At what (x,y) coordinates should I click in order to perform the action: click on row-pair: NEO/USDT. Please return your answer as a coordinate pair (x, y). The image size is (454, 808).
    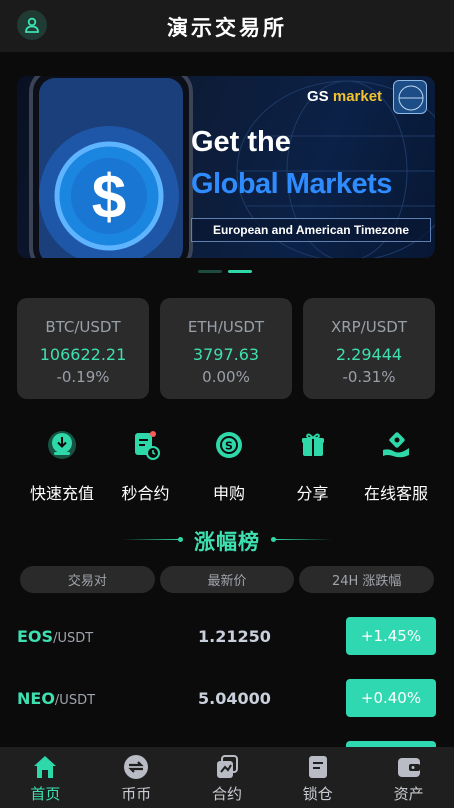
    Looking at the image, I should click on (56, 698).